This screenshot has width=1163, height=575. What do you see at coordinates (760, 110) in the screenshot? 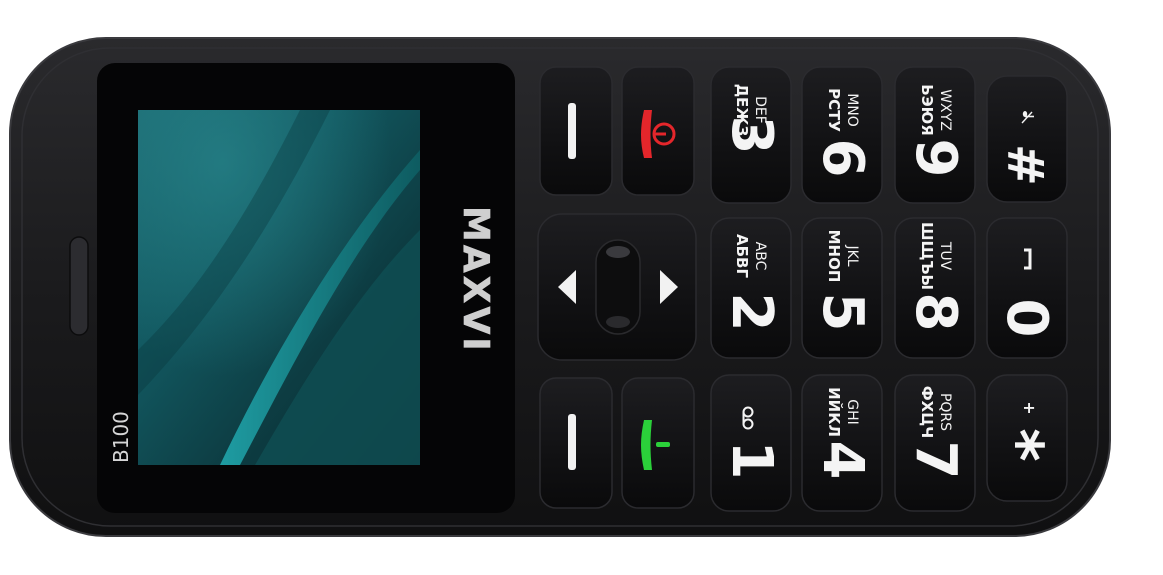
I see `key-letters-lat: DEF` at bounding box center [760, 110].